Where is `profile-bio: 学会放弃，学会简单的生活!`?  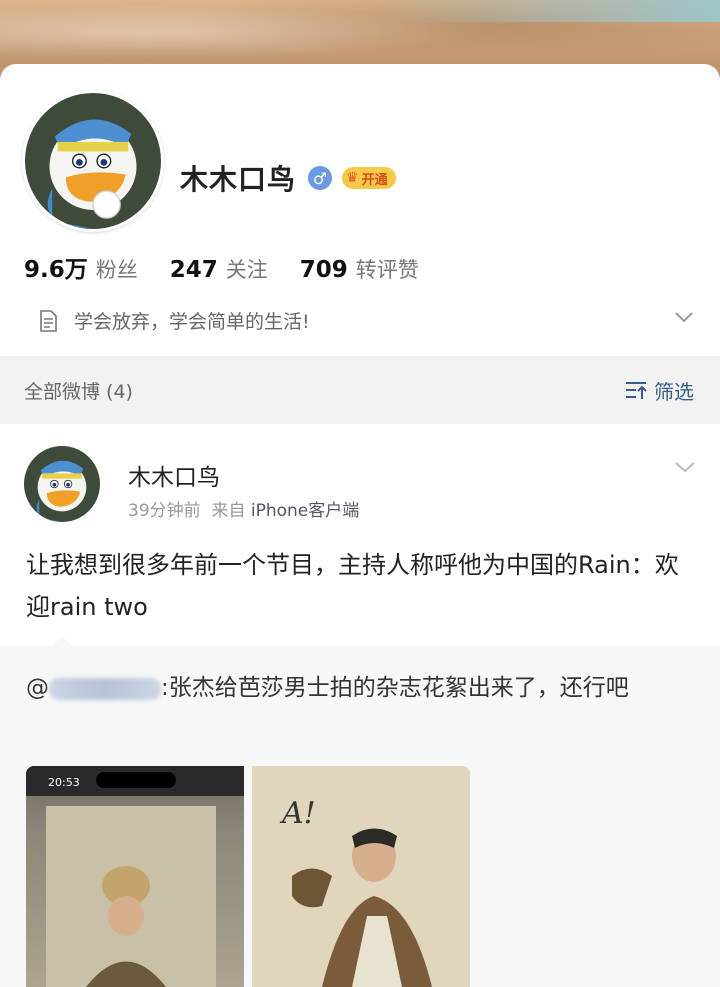 profile-bio: 学会放弃，学会简单的生活! is located at coordinates (174, 320).